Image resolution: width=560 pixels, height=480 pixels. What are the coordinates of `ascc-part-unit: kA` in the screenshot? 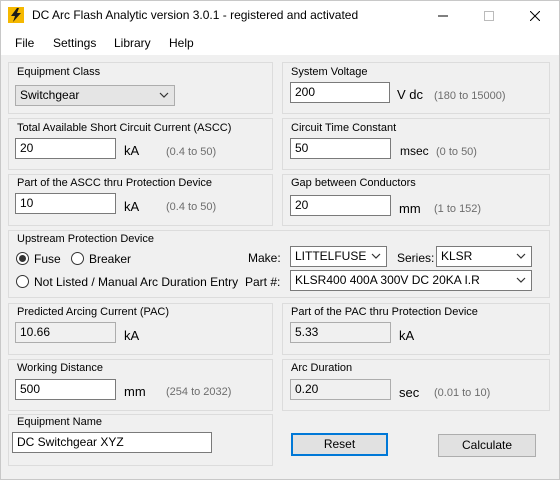 It's located at (132, 206).